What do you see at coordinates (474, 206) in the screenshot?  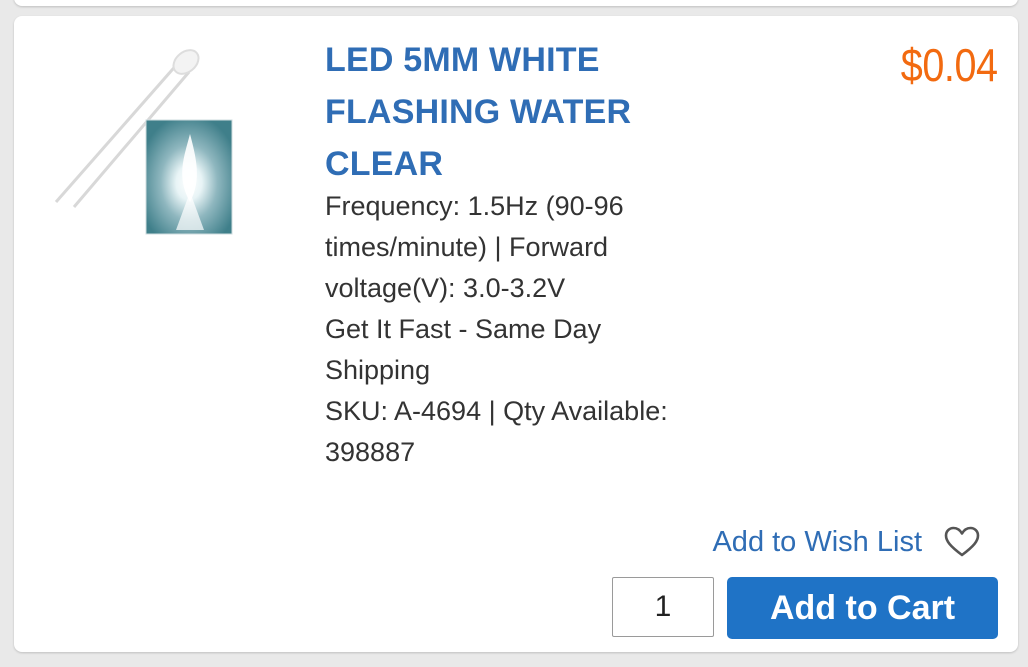 I see `description-line: Frequency: 1.5Hz (90-96` at bounding box center [474, 206].